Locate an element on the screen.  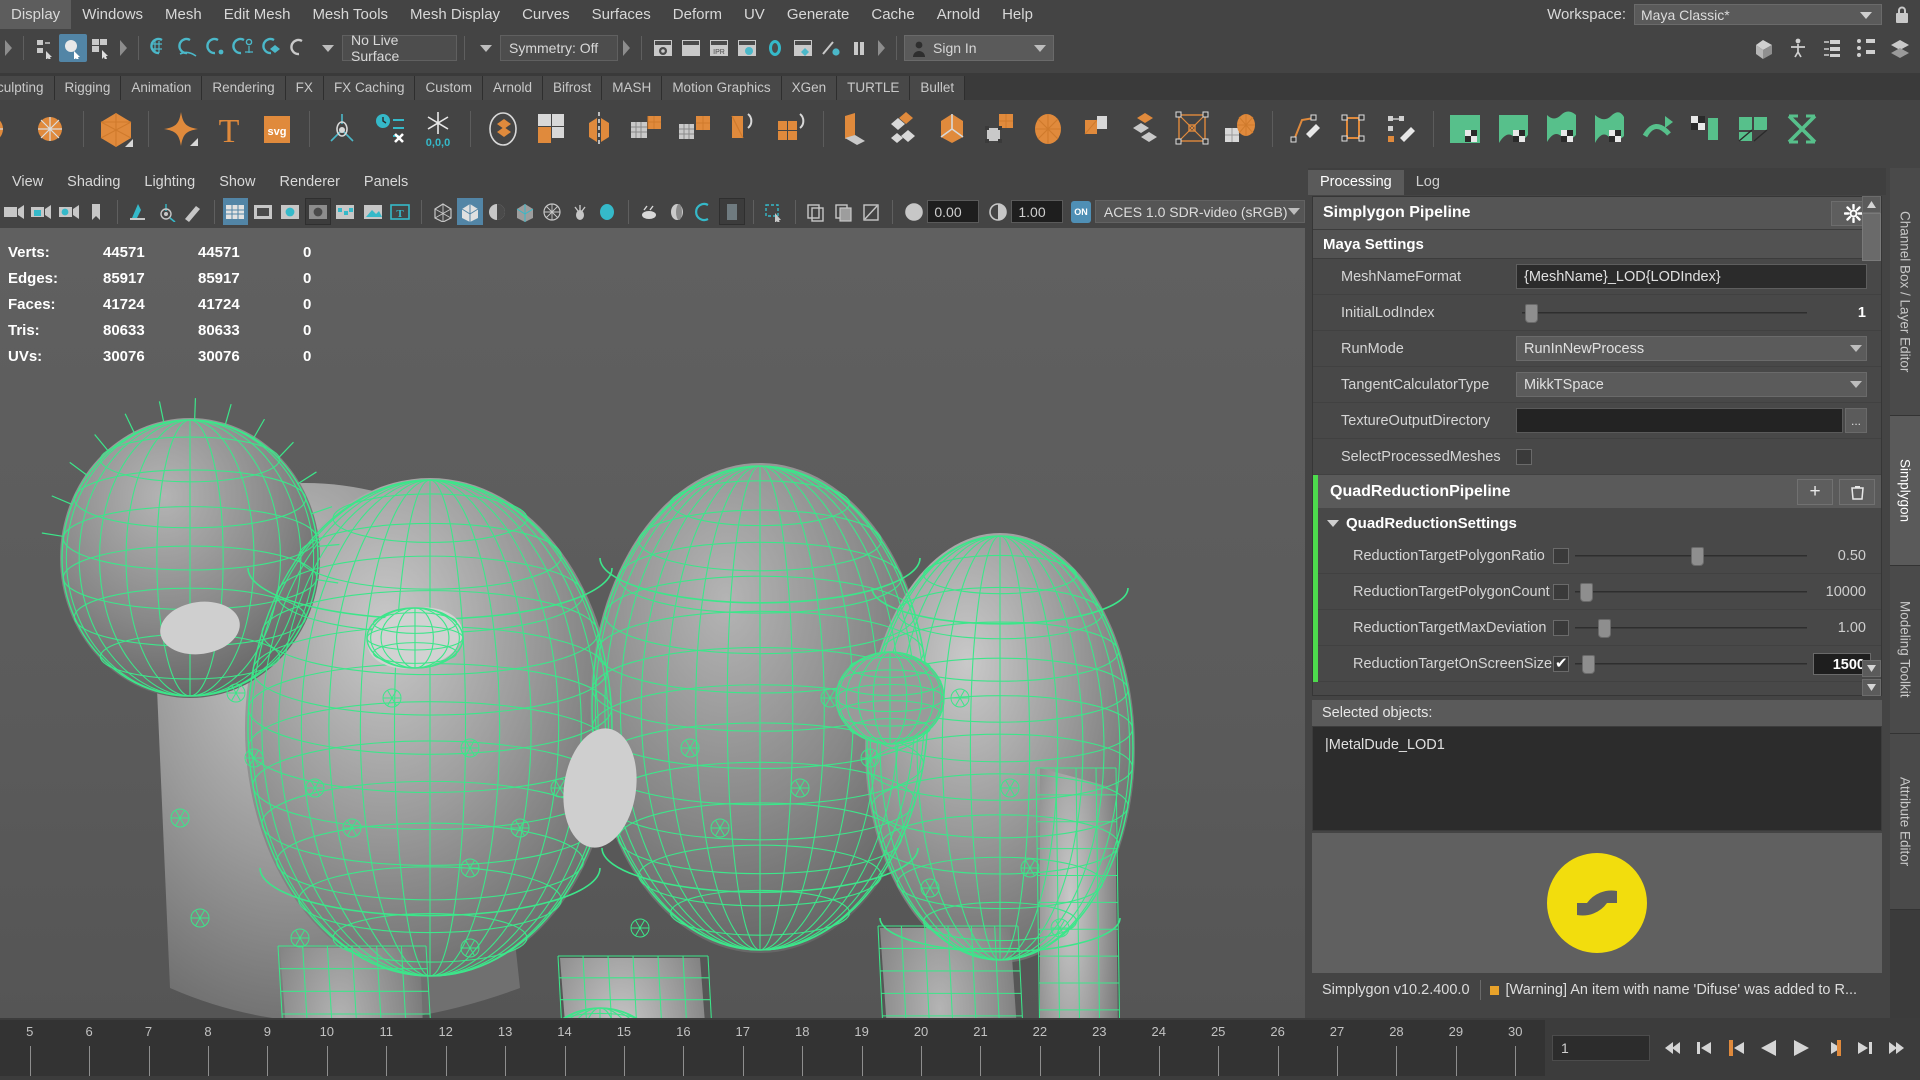
crease-set-icon is located at coordinates (390, 129).